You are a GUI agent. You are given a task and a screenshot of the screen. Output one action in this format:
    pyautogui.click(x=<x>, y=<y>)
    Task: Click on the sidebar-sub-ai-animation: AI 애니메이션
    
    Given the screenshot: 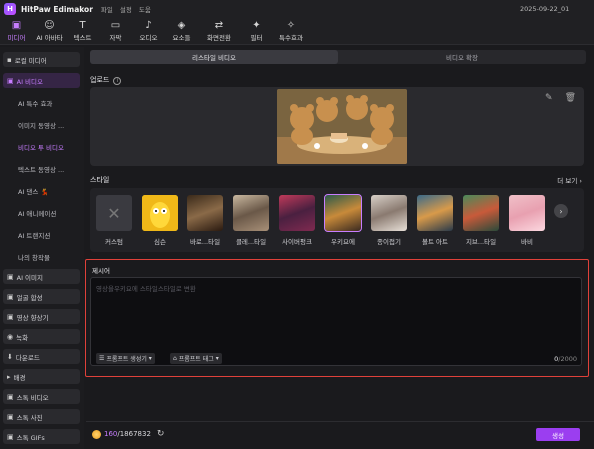 What is the action you would take?
    pyautogui.click(x=37, y=213)
    